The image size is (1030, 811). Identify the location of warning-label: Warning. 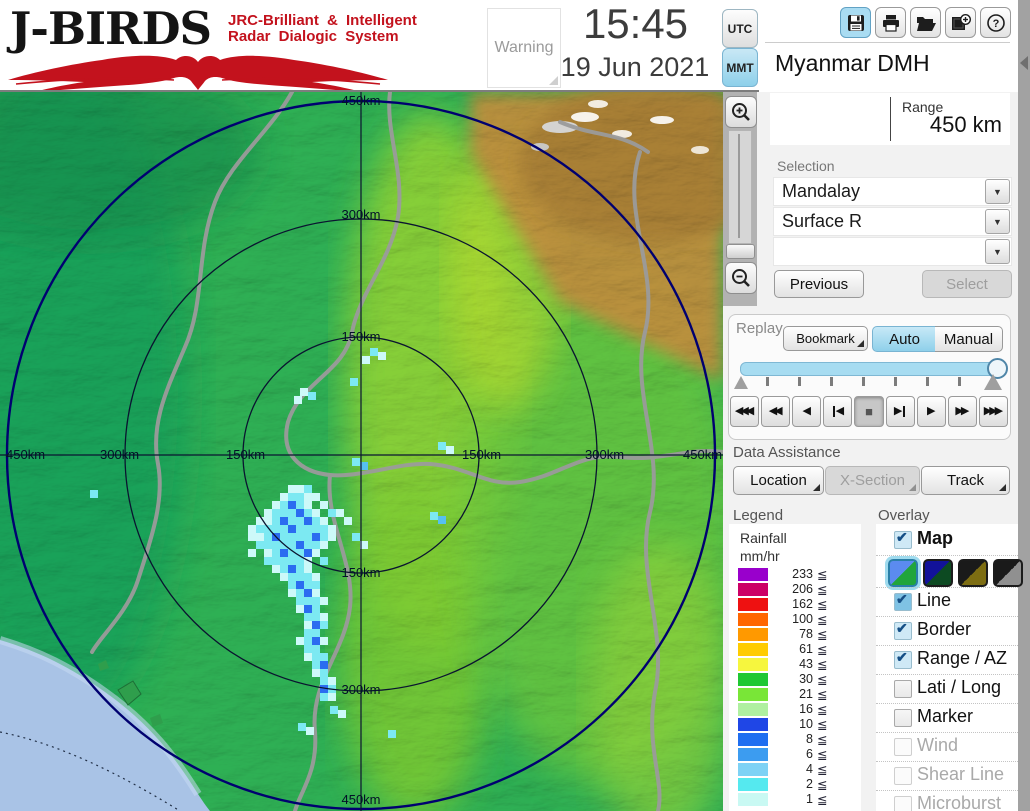
(524, 47).